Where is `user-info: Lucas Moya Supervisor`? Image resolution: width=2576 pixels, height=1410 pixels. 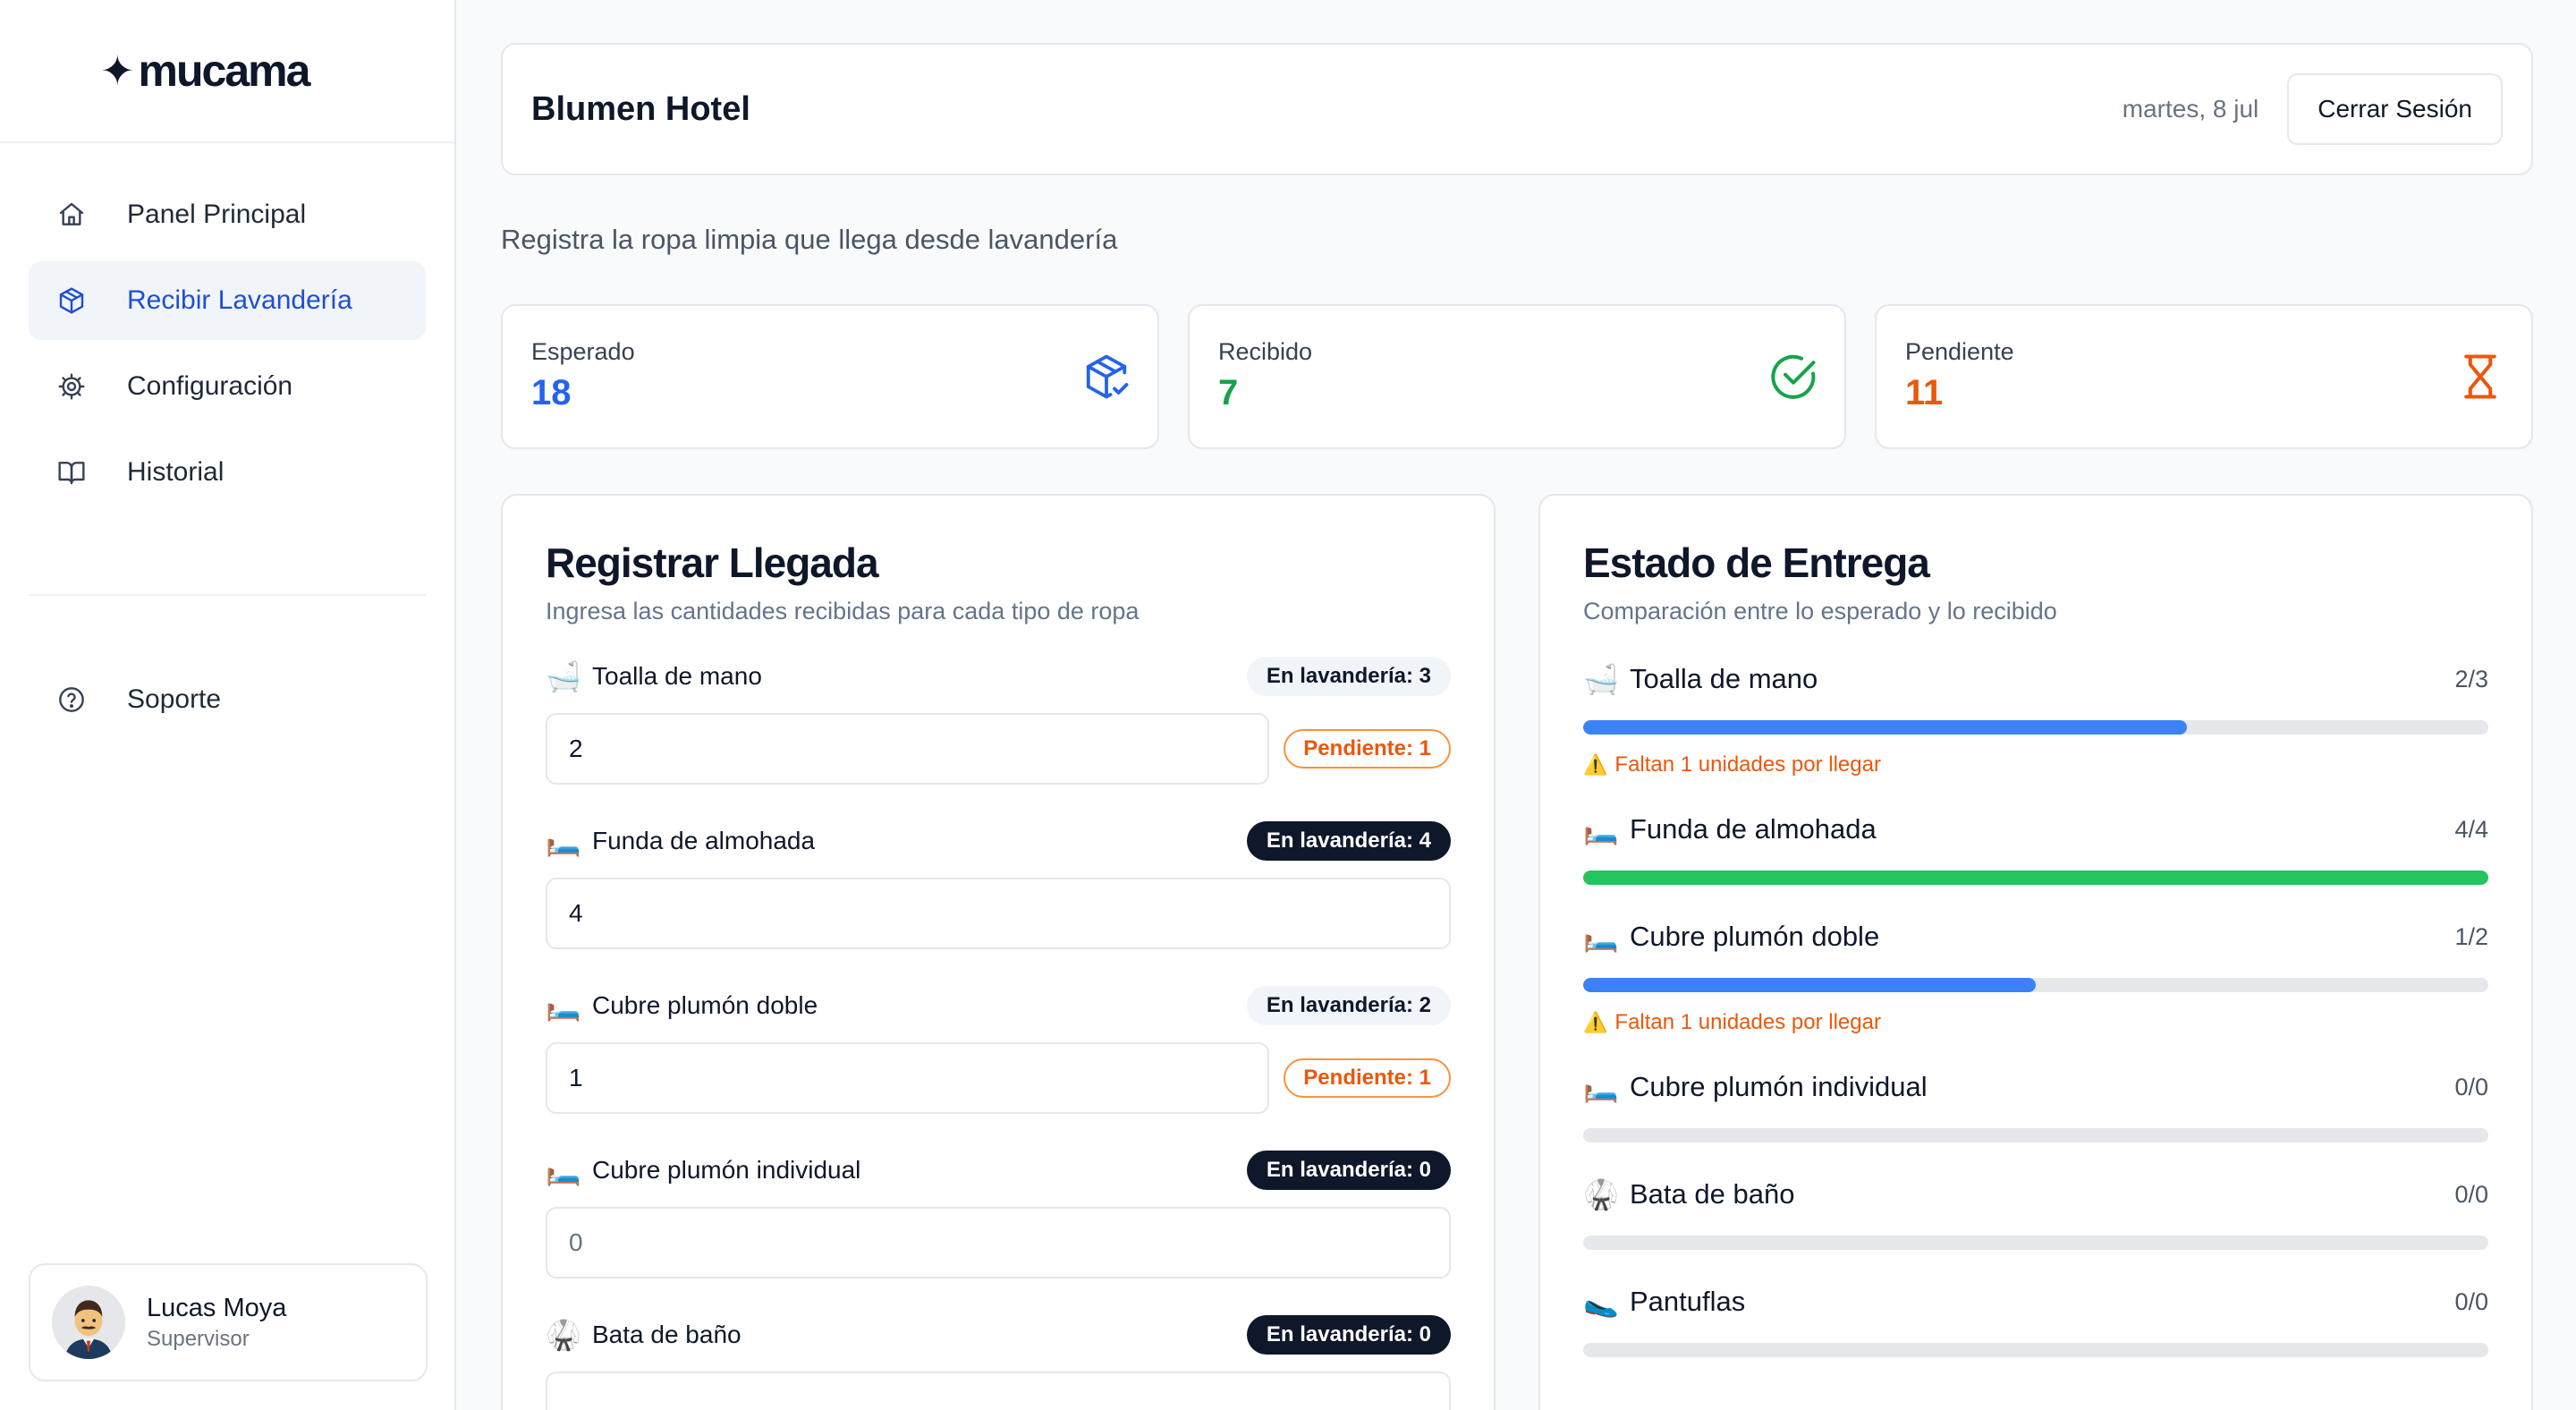 user-info: Lucas Moya Supervisor is located at coordinates (216, 1323).